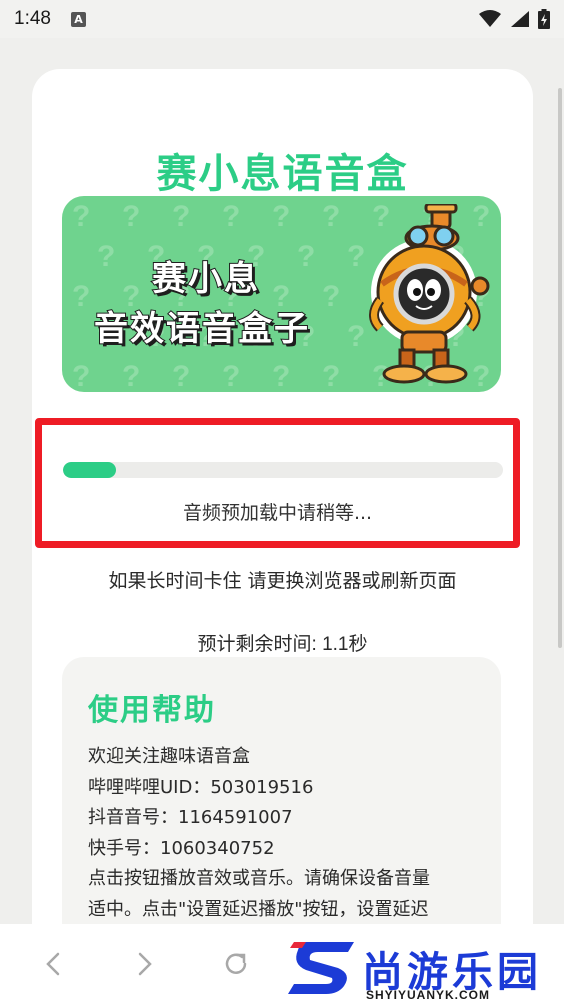 This screenshot has width=564, height=1004. I want to click on battery-charging-icon, so click(544, 19).